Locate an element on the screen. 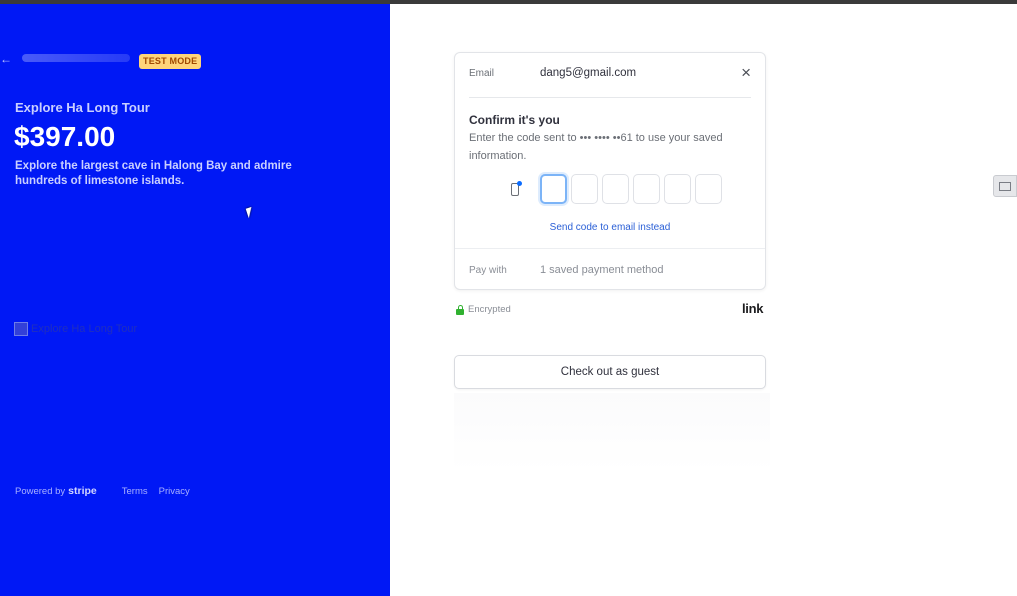  checkout-as-guest-button: Check out as guest is located at coordinates (610, 372).